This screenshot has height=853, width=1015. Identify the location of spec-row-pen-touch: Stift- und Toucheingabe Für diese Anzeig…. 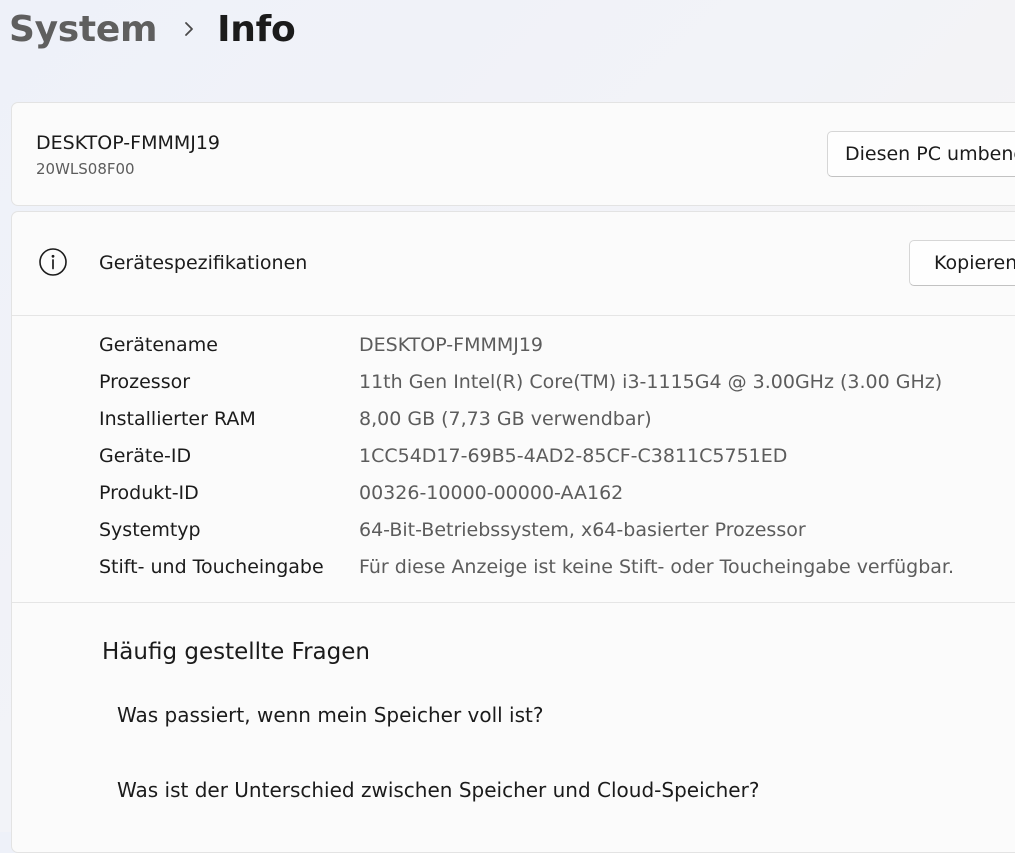
(557, 568).